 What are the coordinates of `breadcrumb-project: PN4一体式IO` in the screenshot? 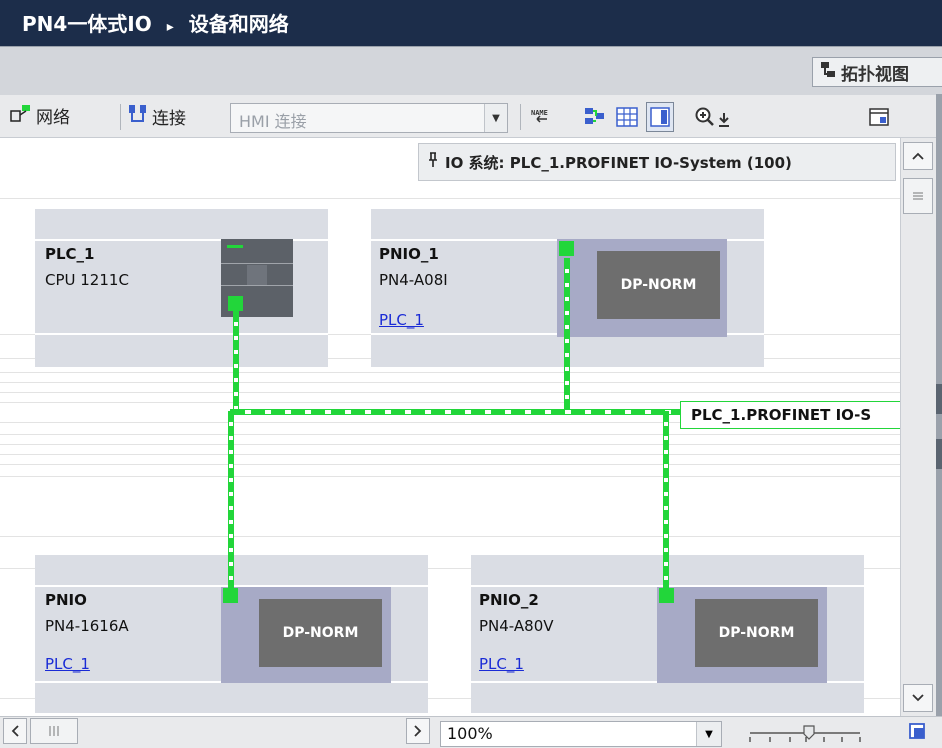 It's located at (87, 24).